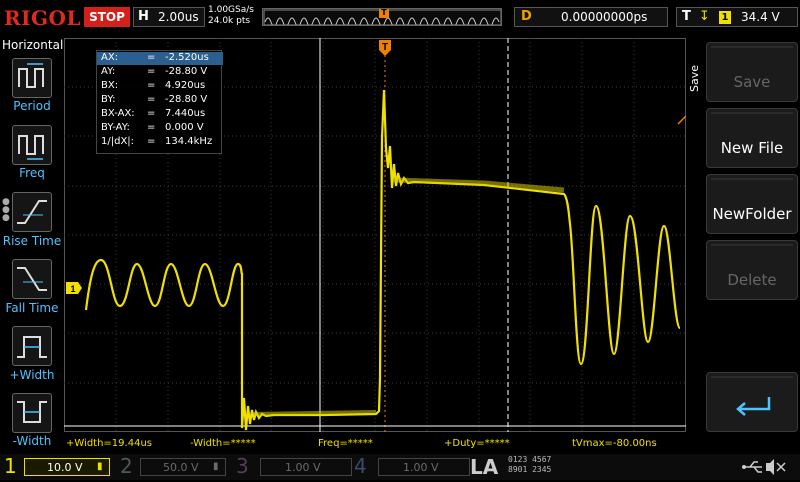  I want to click on delay-box: D 0.00000000ps, so click(591, 17).